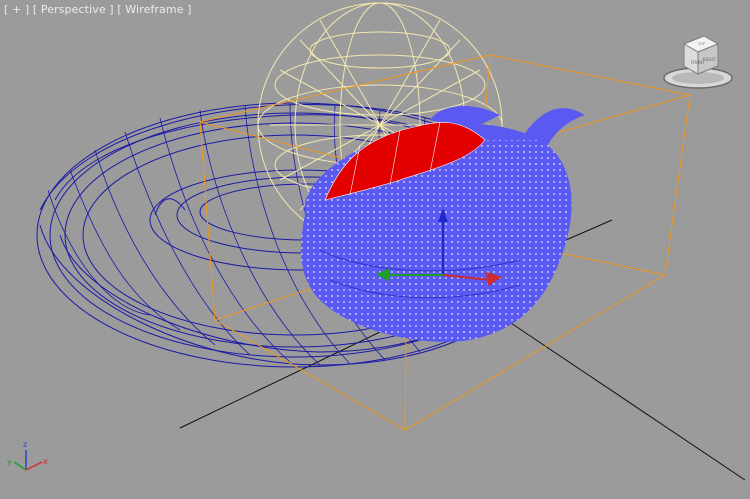  Describe the element at coordinates (698, 63) in the screenshot. I see `viewcube-icon: FRONT RIGHT TOP` at that location.